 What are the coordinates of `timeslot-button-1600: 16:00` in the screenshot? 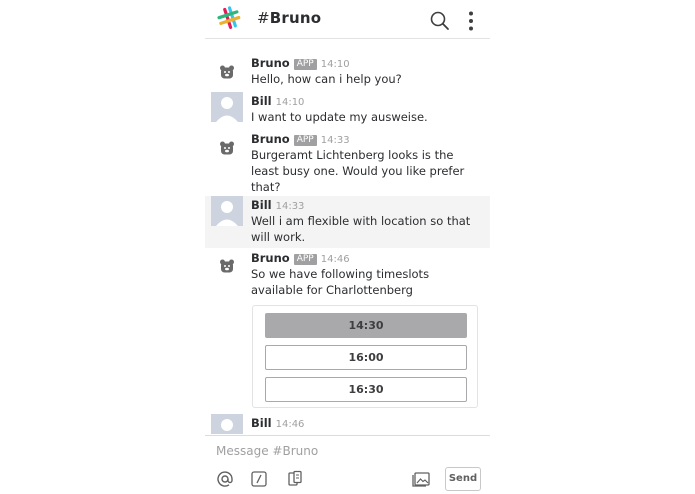 It's located at (366, 357).